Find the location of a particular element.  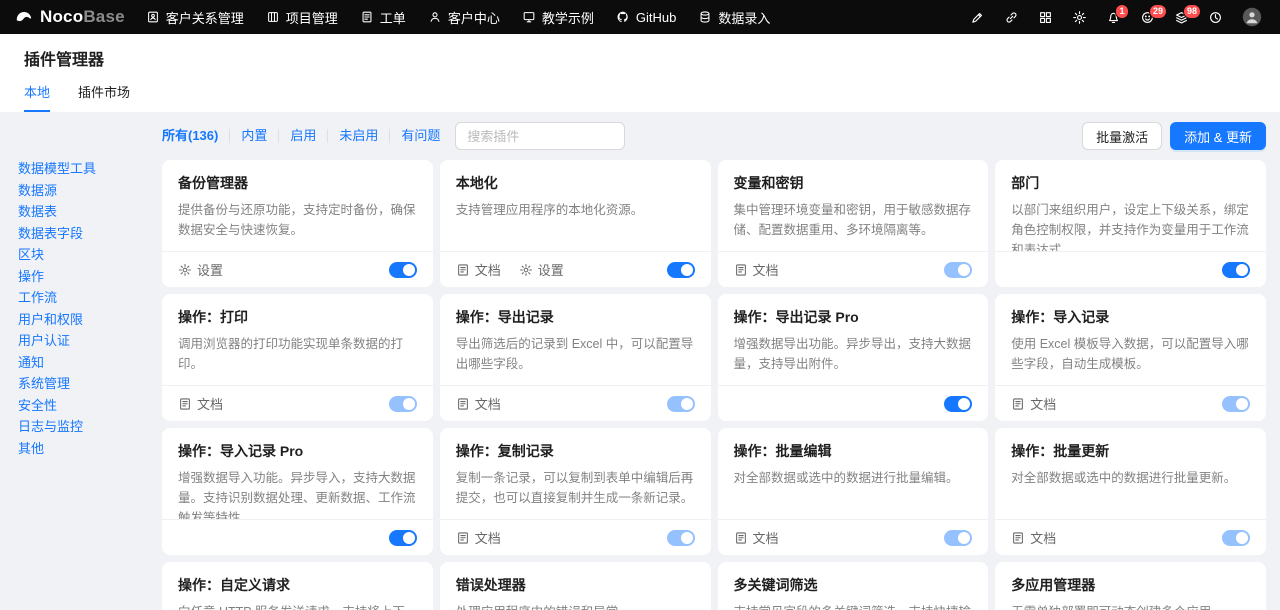

filter-link: 内置 is located at coordinates (255, 136).